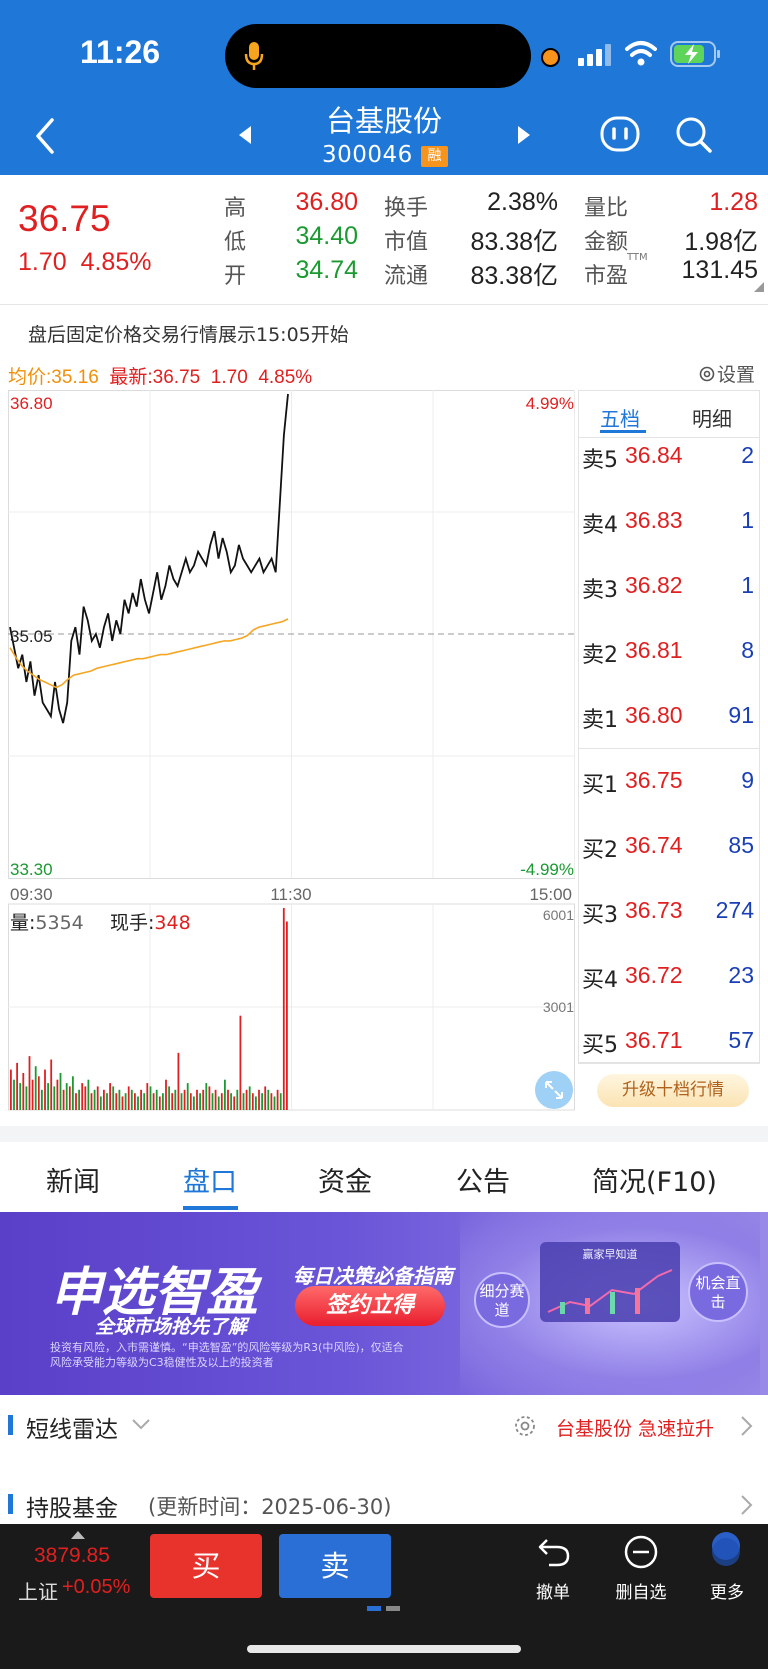 The width and height of the screenshot is (768, 1669). What do you see at coordinates (721, 242) in the screenshot?
I see `stat-value: 1.98亿` at bounding box center [721, 242].